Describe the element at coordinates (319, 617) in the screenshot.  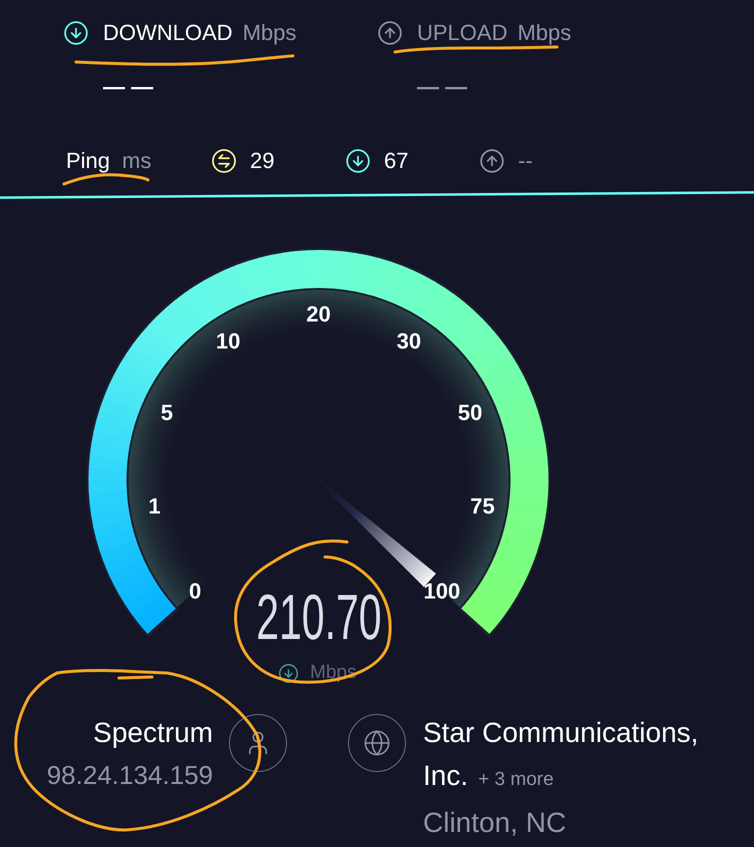
I see `speed-value: 210.70` at that location.